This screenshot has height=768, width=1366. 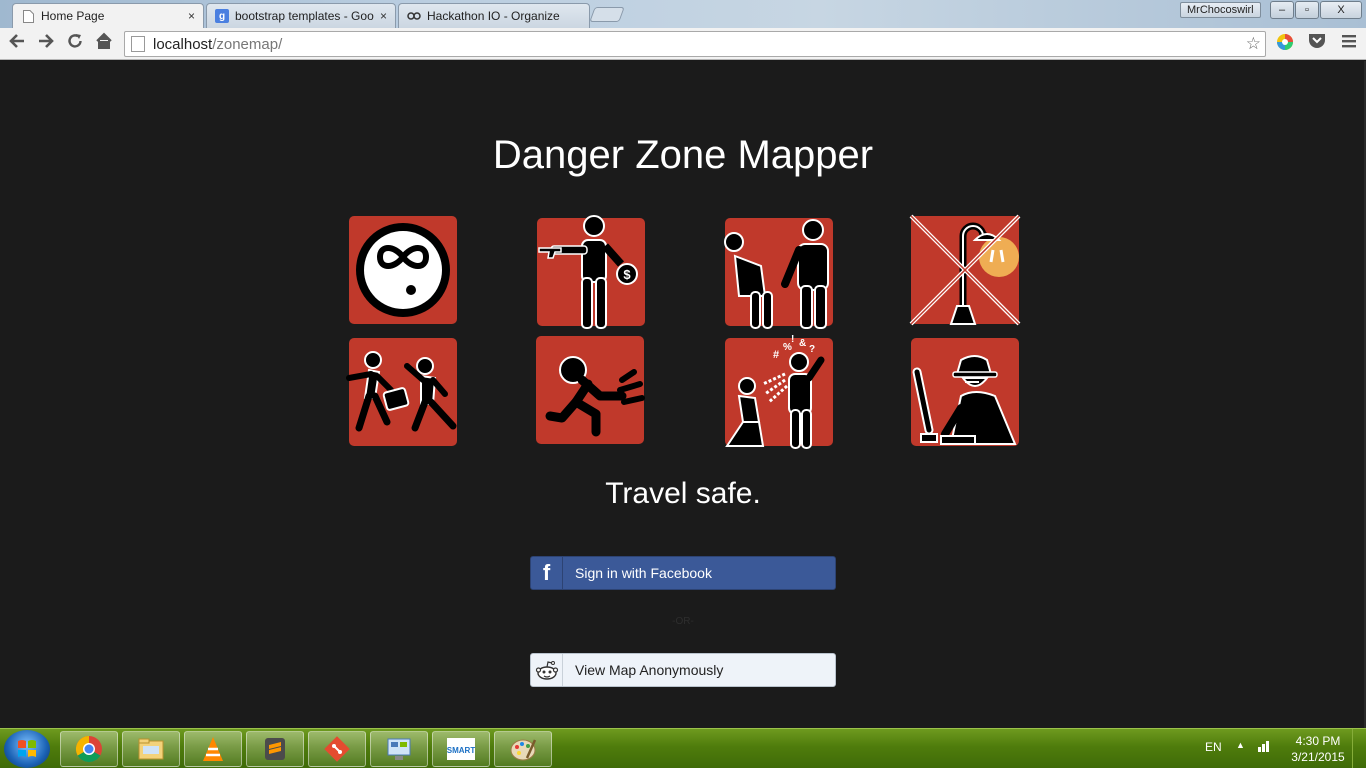 I want to click on paint-icon, so click(x=523, y=749).